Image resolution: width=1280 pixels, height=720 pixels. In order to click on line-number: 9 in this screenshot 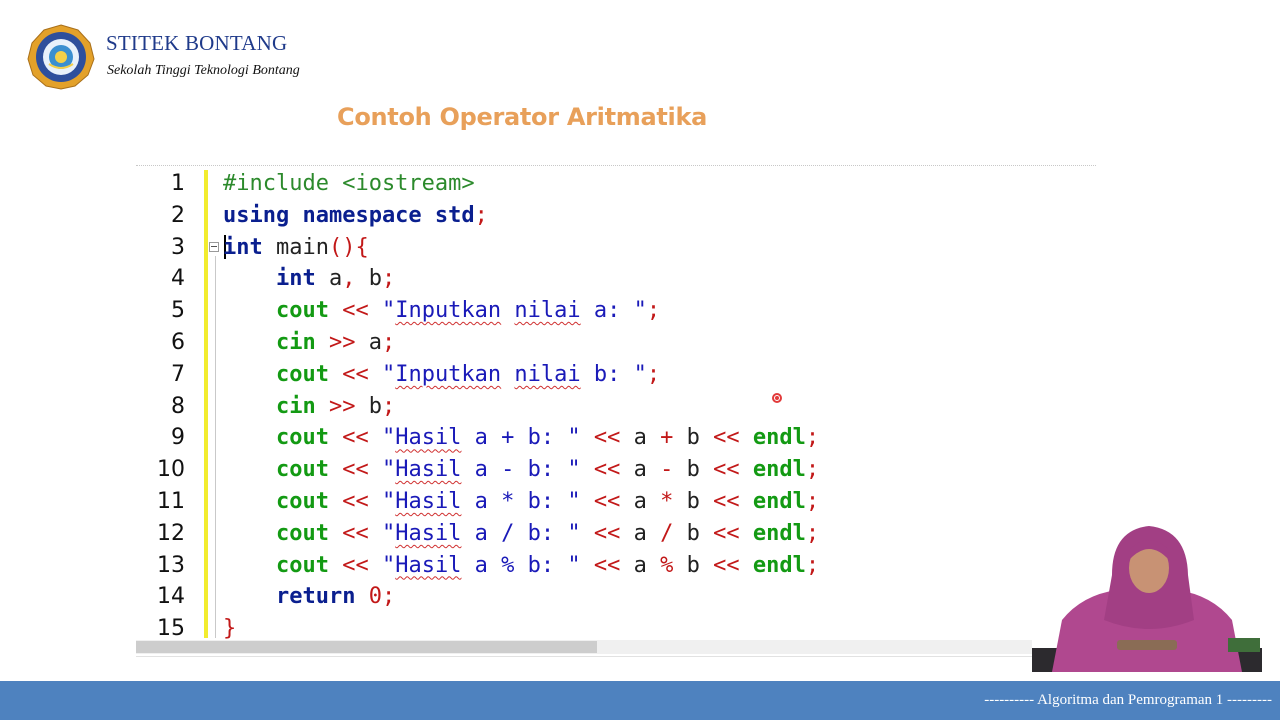, I will do `click(178, 438)`.